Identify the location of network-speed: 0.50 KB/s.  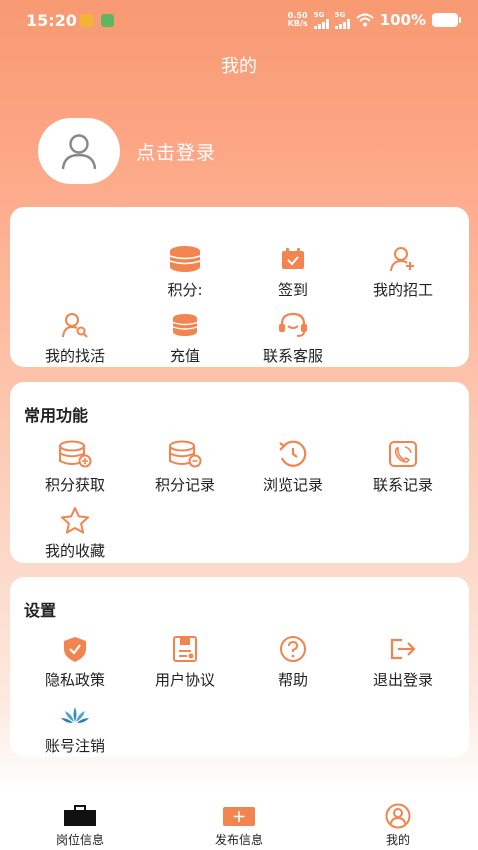
(297, 19).